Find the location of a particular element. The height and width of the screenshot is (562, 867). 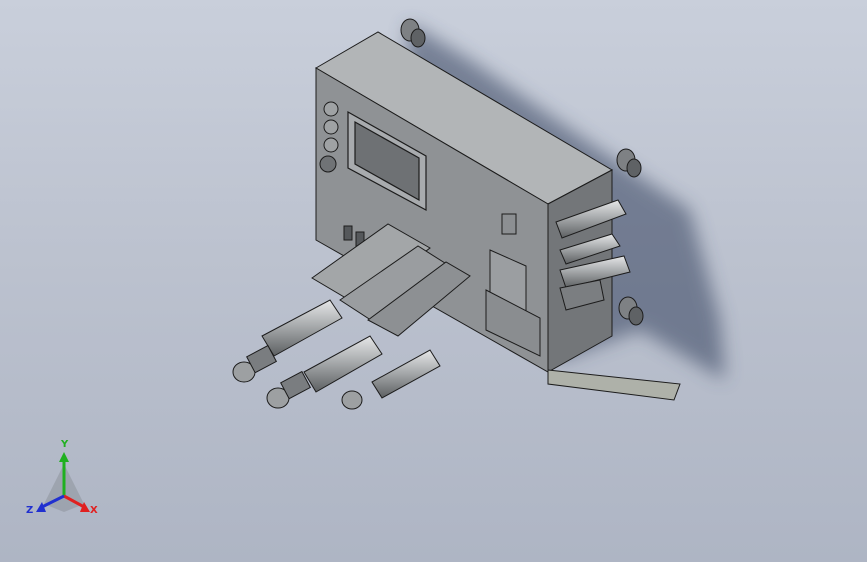

output-chute is located at coordinates (614, 385).